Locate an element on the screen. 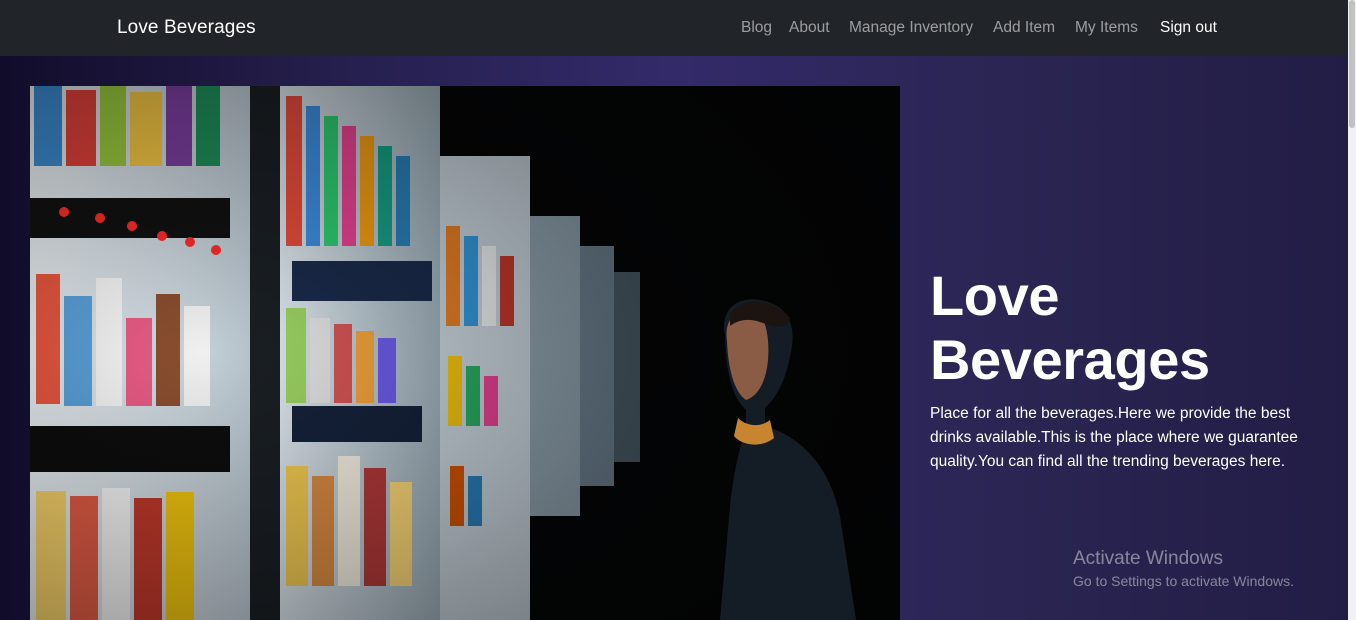  nav-link-my-items: My Items is located at coordinates (1106, 28).